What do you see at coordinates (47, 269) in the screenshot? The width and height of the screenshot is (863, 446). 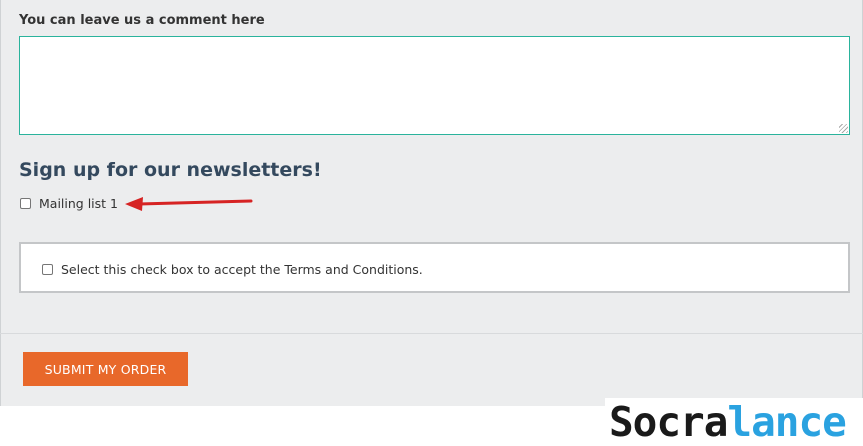 I see `terms-checkbox` at bounding box center [47, 269].